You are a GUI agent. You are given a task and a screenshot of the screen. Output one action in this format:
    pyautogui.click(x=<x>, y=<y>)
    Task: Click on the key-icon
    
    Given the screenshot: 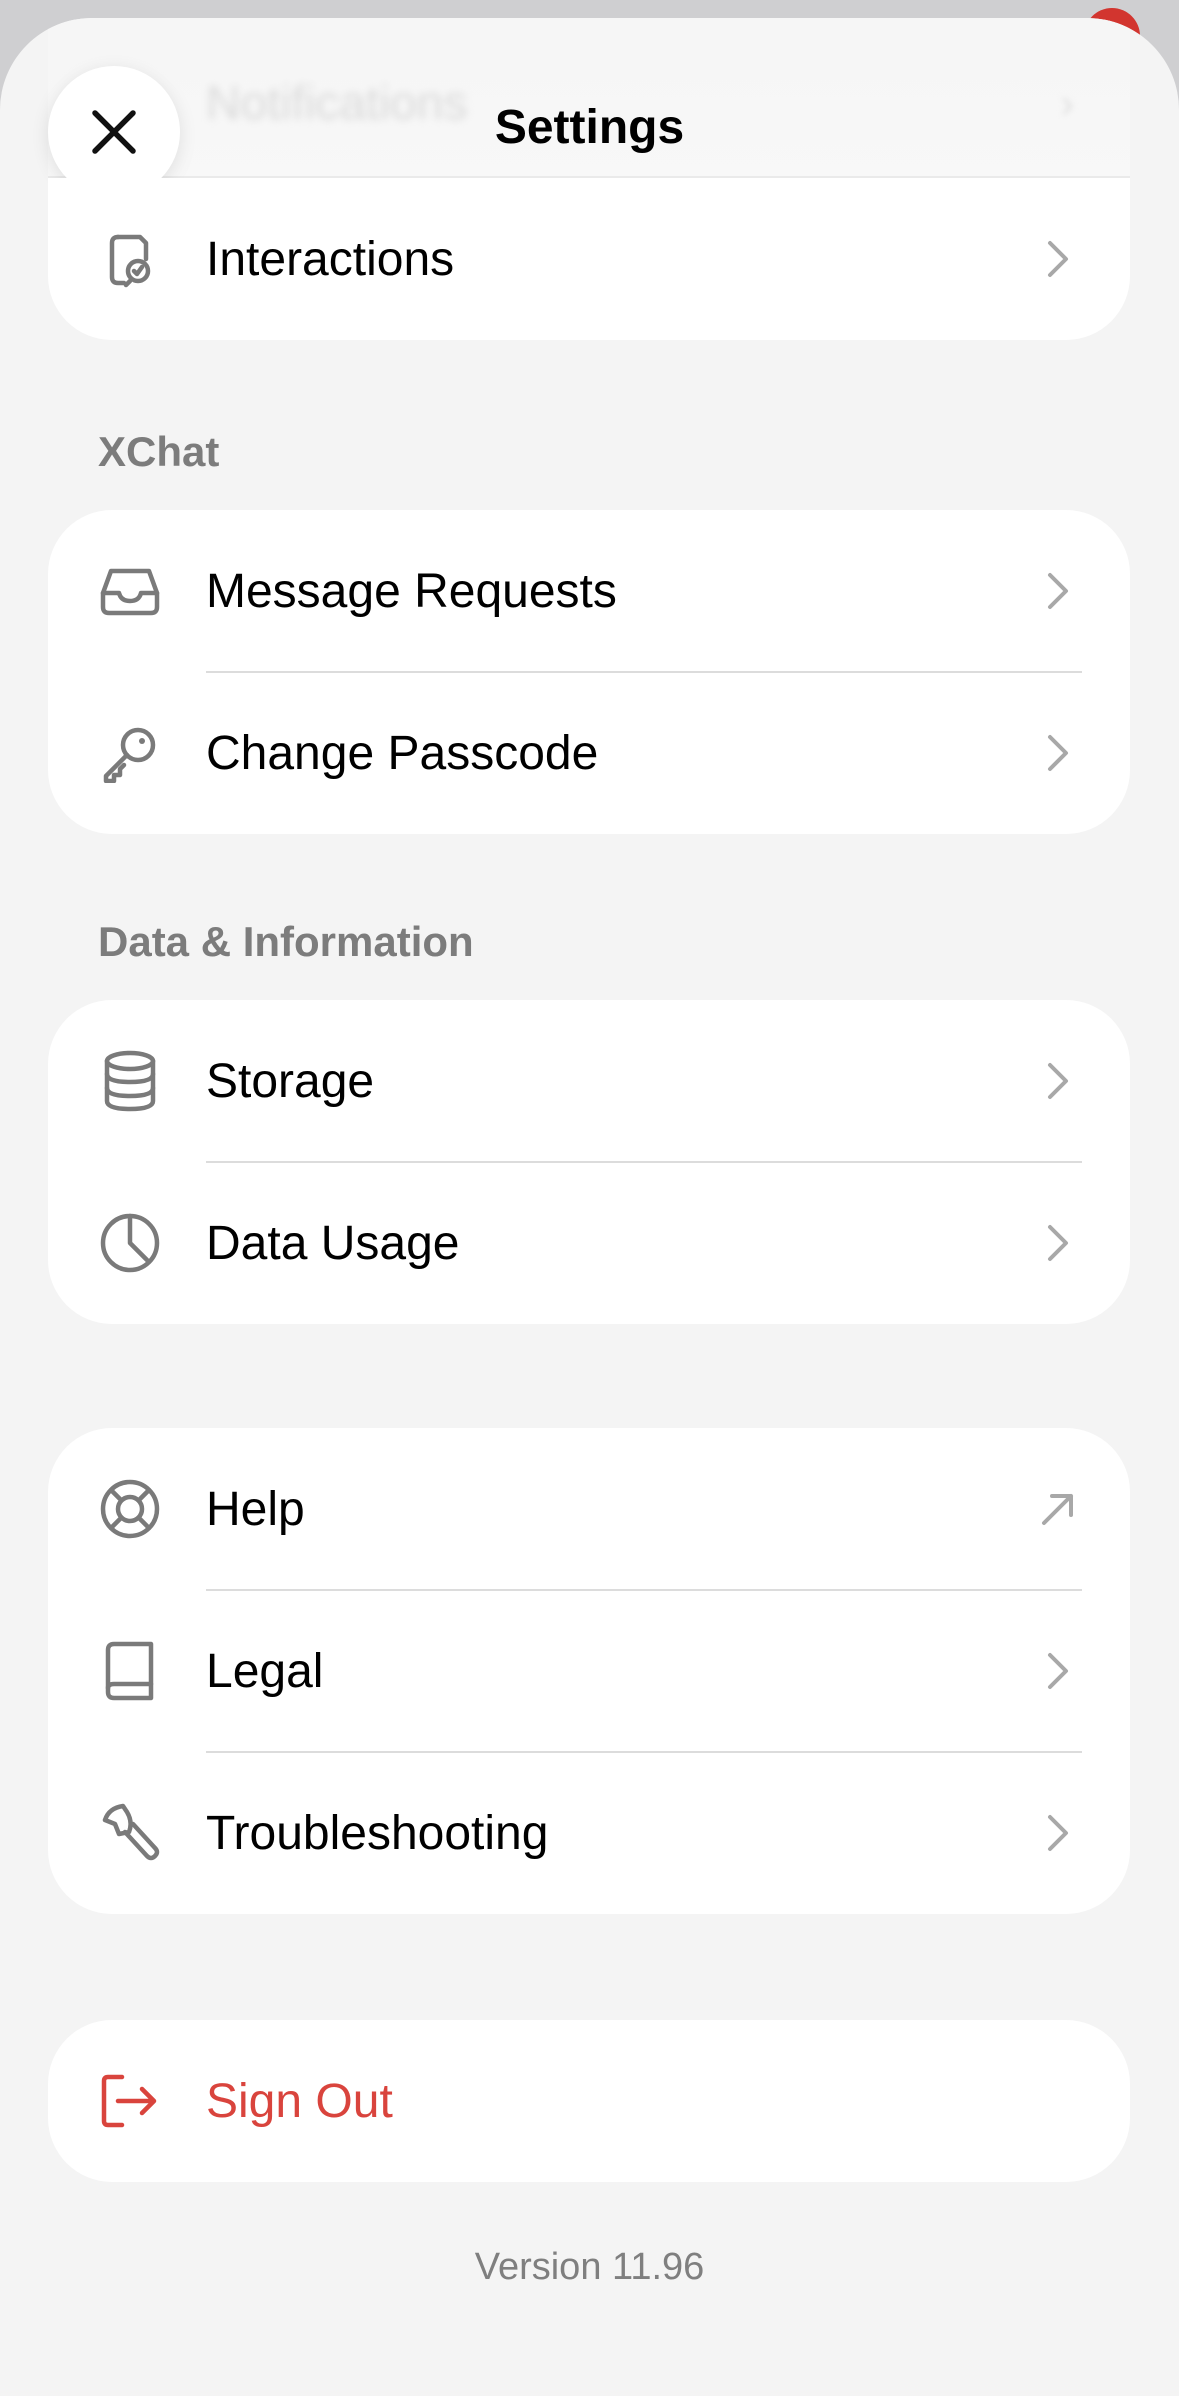 What is the action you would take?
    pyautogui.click(x=130, y=753)
    